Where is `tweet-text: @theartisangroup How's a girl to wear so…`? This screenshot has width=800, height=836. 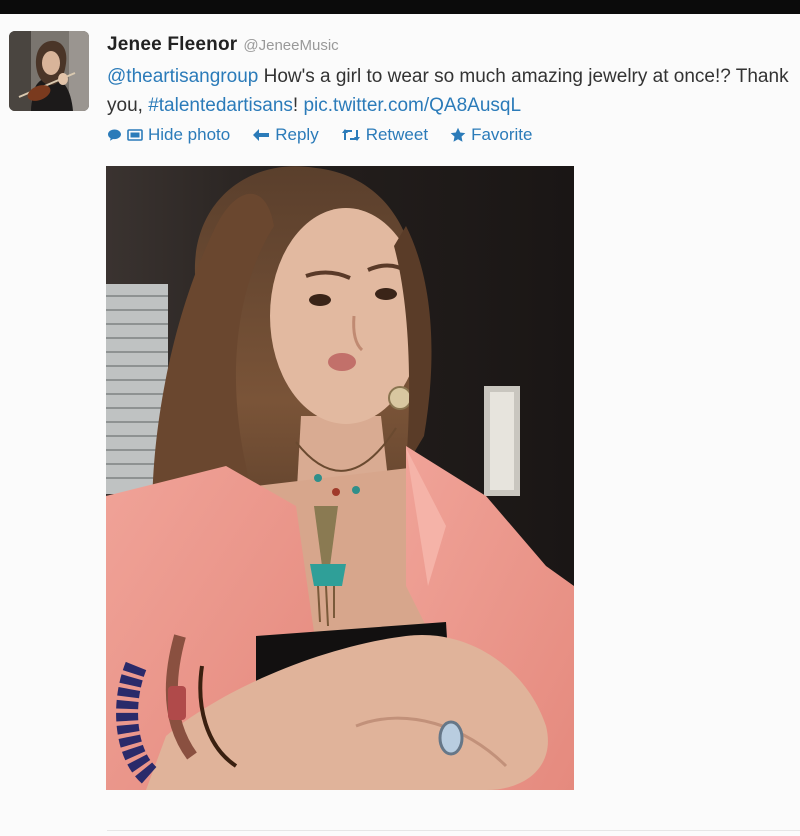 tweet-text: @theartisangroup How's a girl to wear so… is located at coordinates (453, 91).